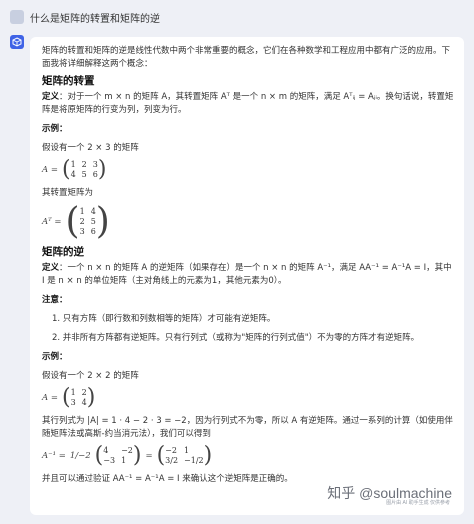 The width and height of the screenshot is (474, 524). What do you see at coordinates (194, 460) in the screenshot?
I see `matrix-cell: −1/2` at bounding box center [194, 460].